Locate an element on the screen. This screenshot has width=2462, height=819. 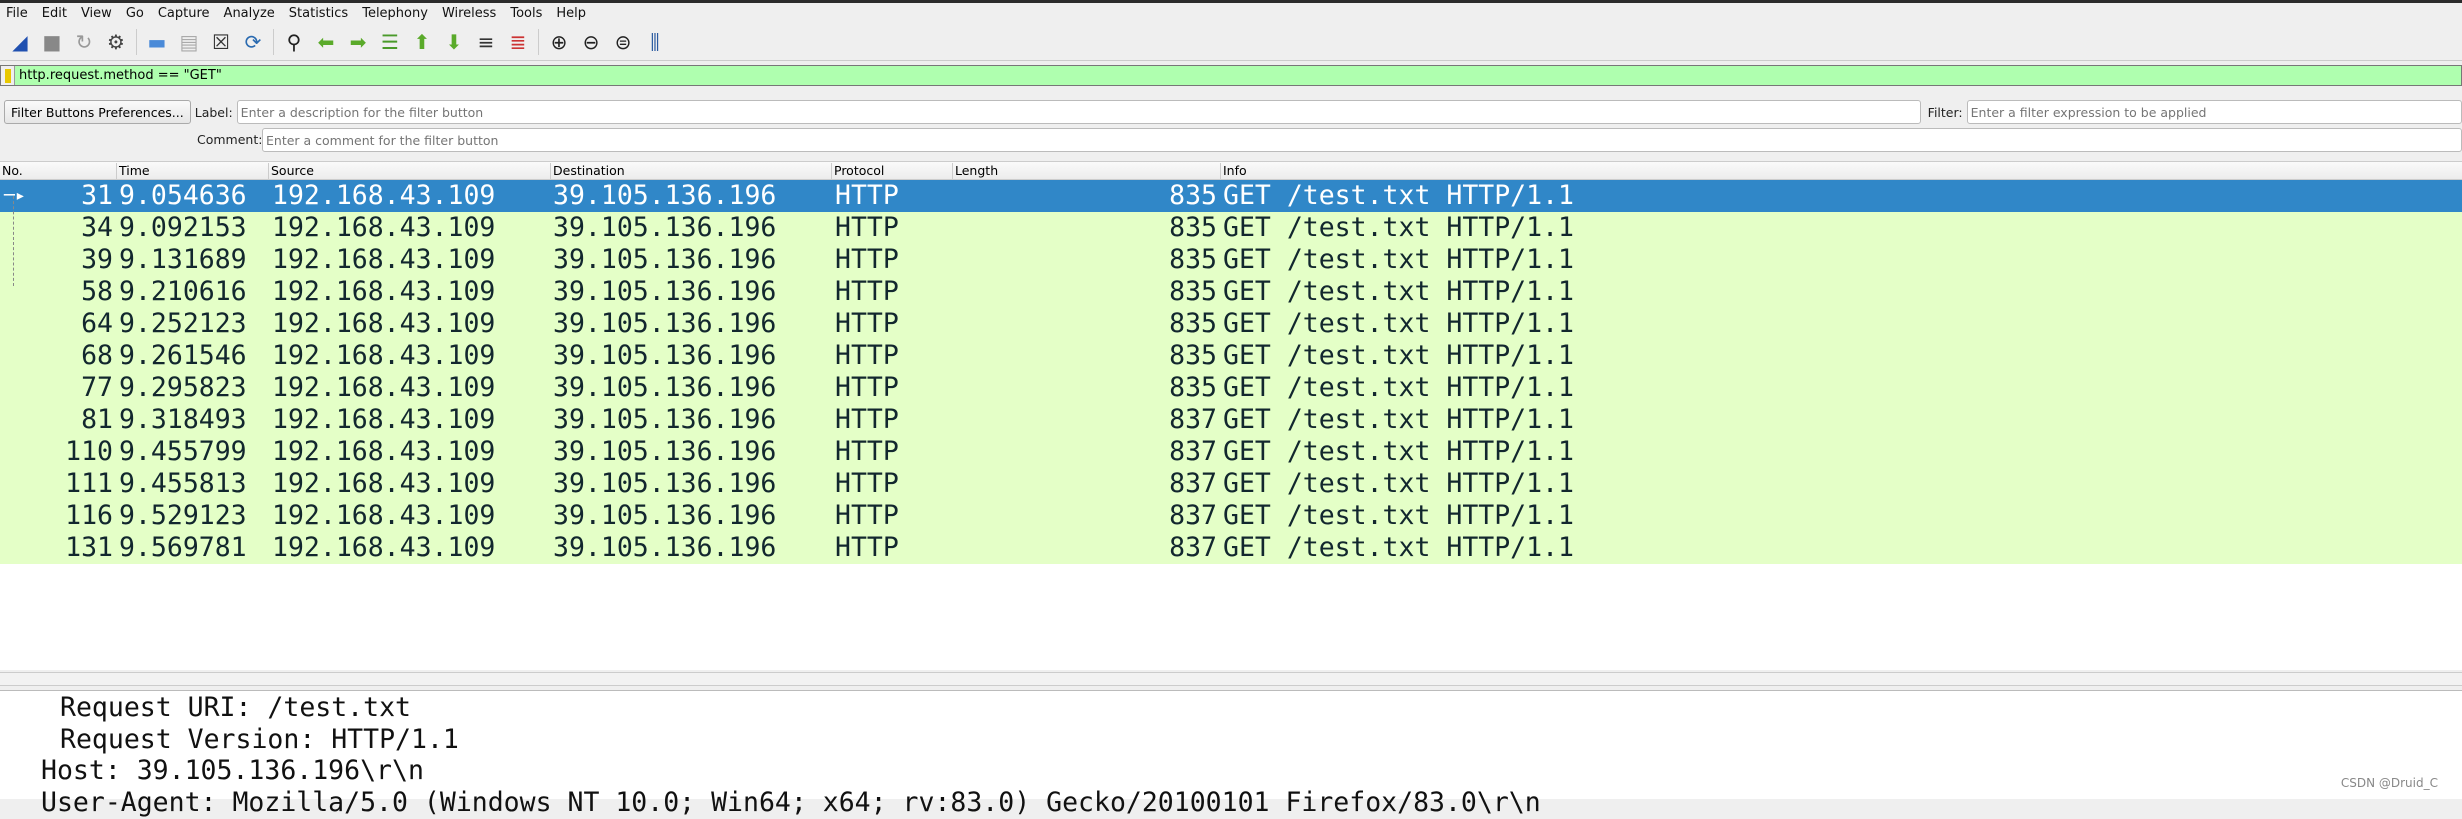
save-file-icon: ▤ is located at coordinates (189, 42).